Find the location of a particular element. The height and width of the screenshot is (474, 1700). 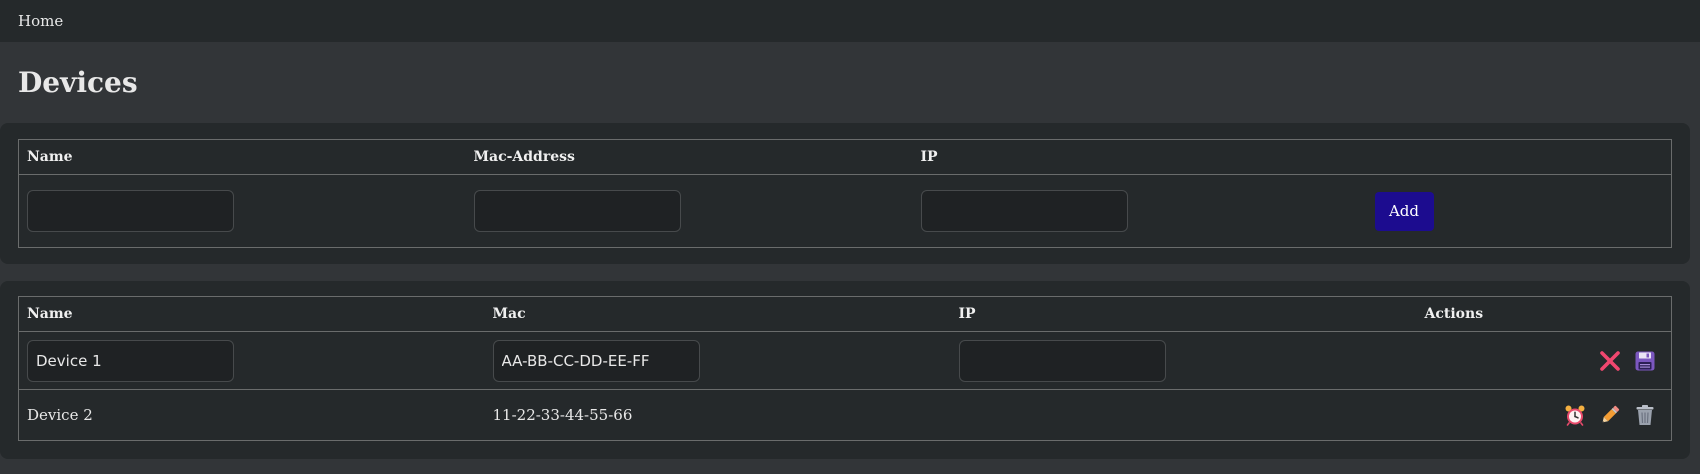

table-row is located at coordinates (845, 360).